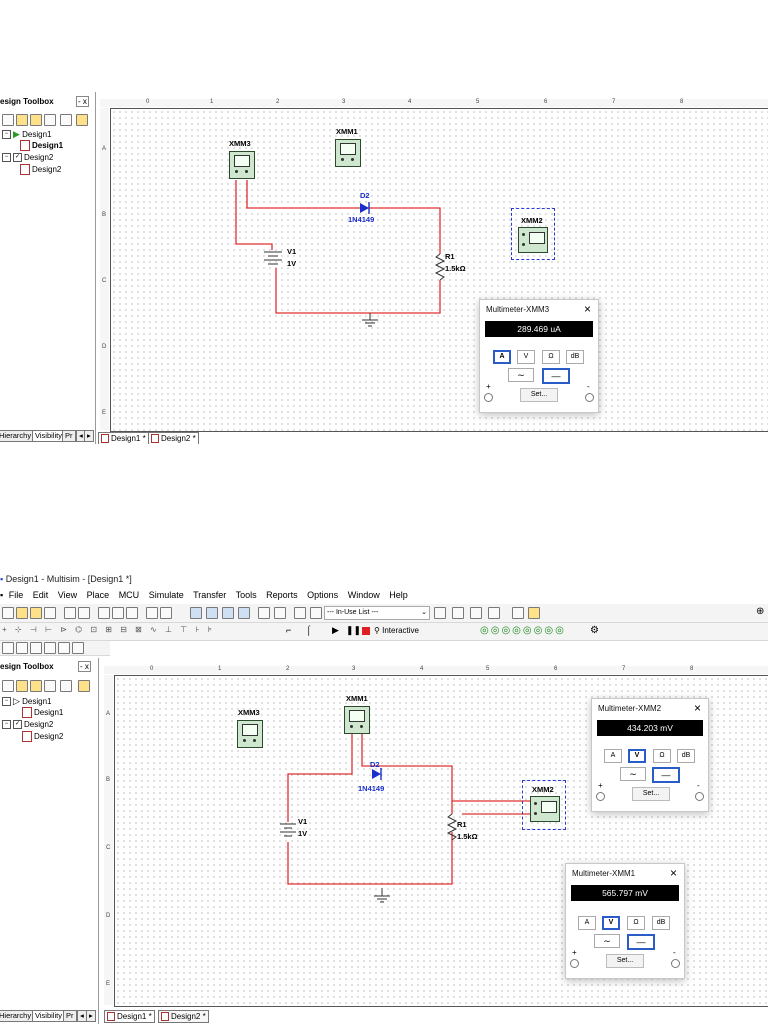 This screenshot has width=768, height=1024. I want to click on multimeter-title: Multimeter-XMM3, so click(518, 309).